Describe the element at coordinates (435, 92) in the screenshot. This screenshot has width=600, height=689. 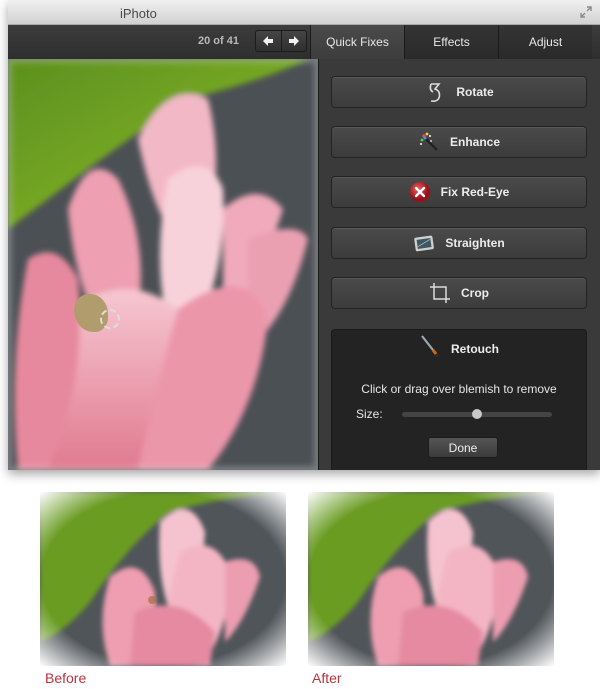
I see `rotate-icon` at that location.